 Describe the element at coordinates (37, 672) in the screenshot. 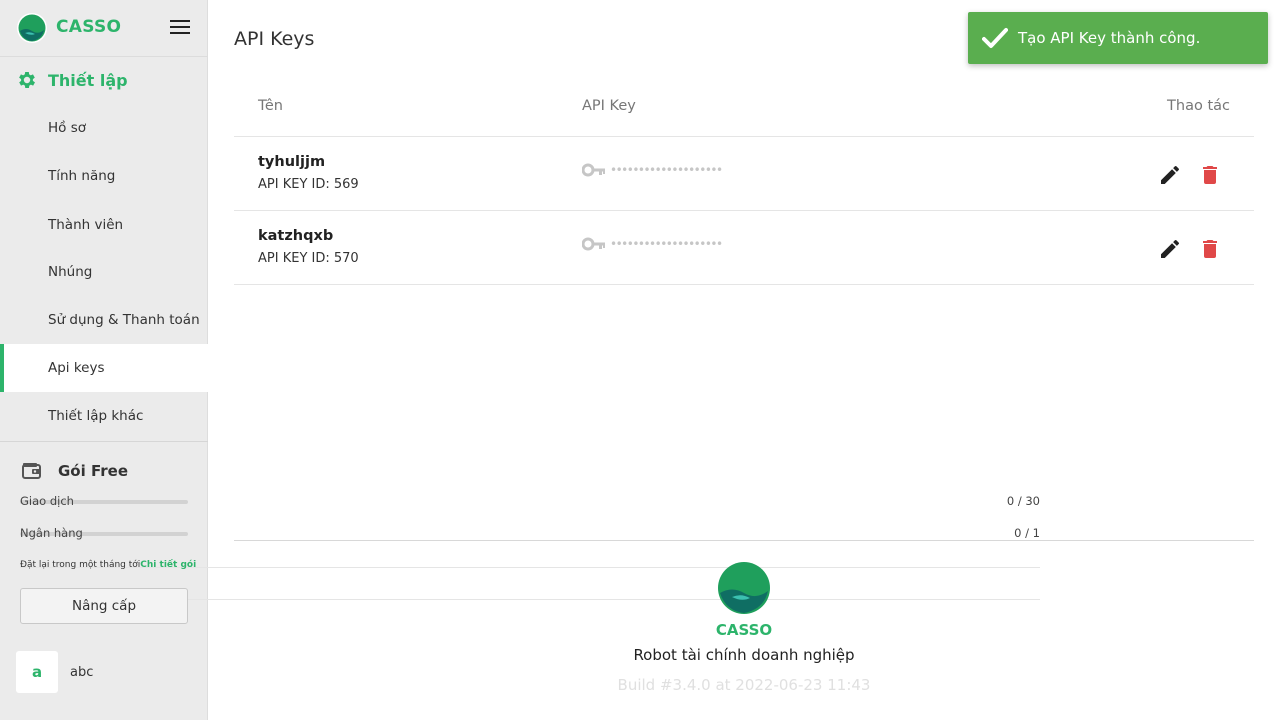

I see `avatar: a` at that location.